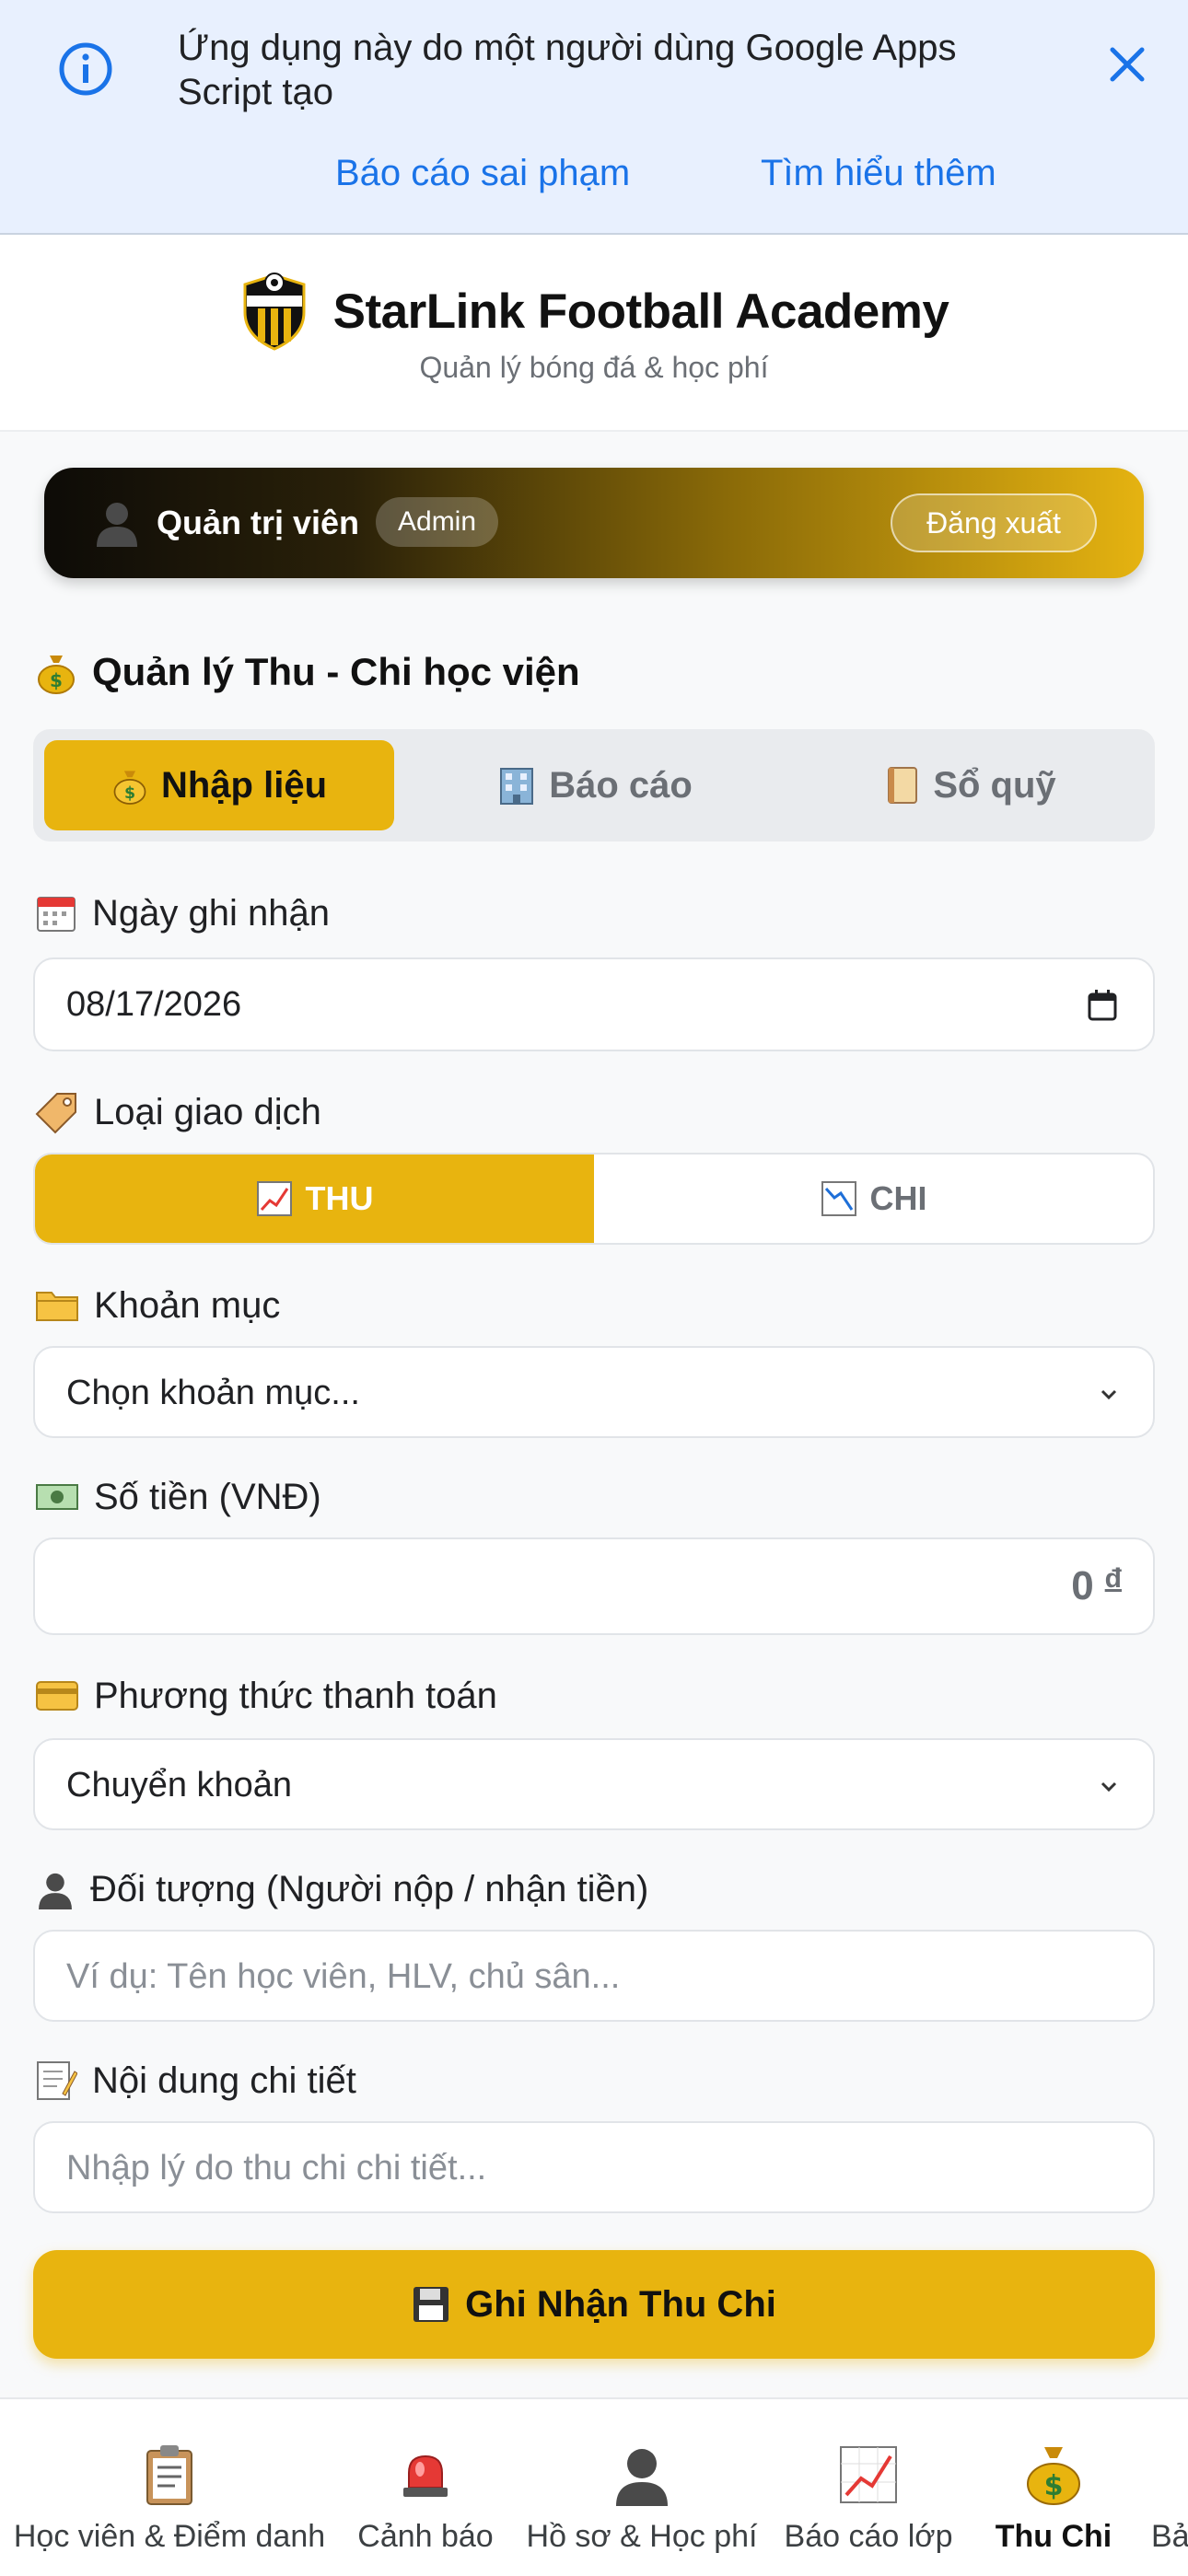  What do you see at coordinates (425, 2536) in the screenshot?
I see `nav-label: Cảnh báo` at bounding box center [425, 2536].